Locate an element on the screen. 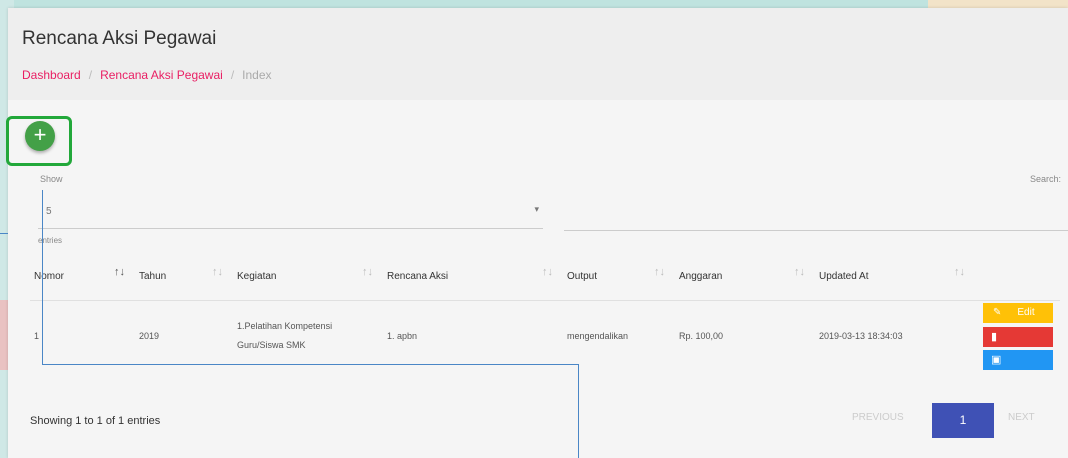  cell-nomor: 1 is located at coordinates (37, 336).